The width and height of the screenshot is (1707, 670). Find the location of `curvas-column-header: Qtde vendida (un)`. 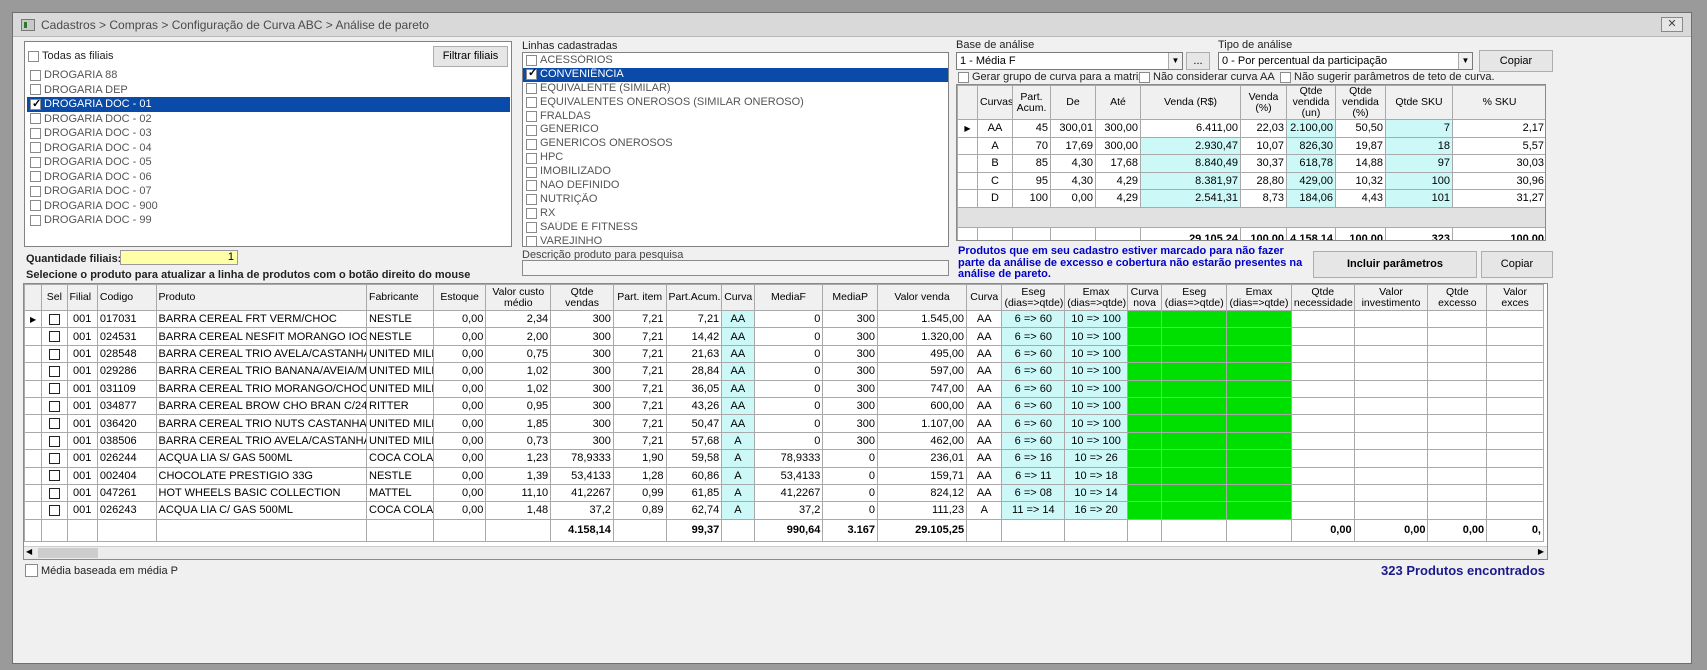

curvas-column-header: Qtde vendida (un) is located at coordinates (1311, 102).